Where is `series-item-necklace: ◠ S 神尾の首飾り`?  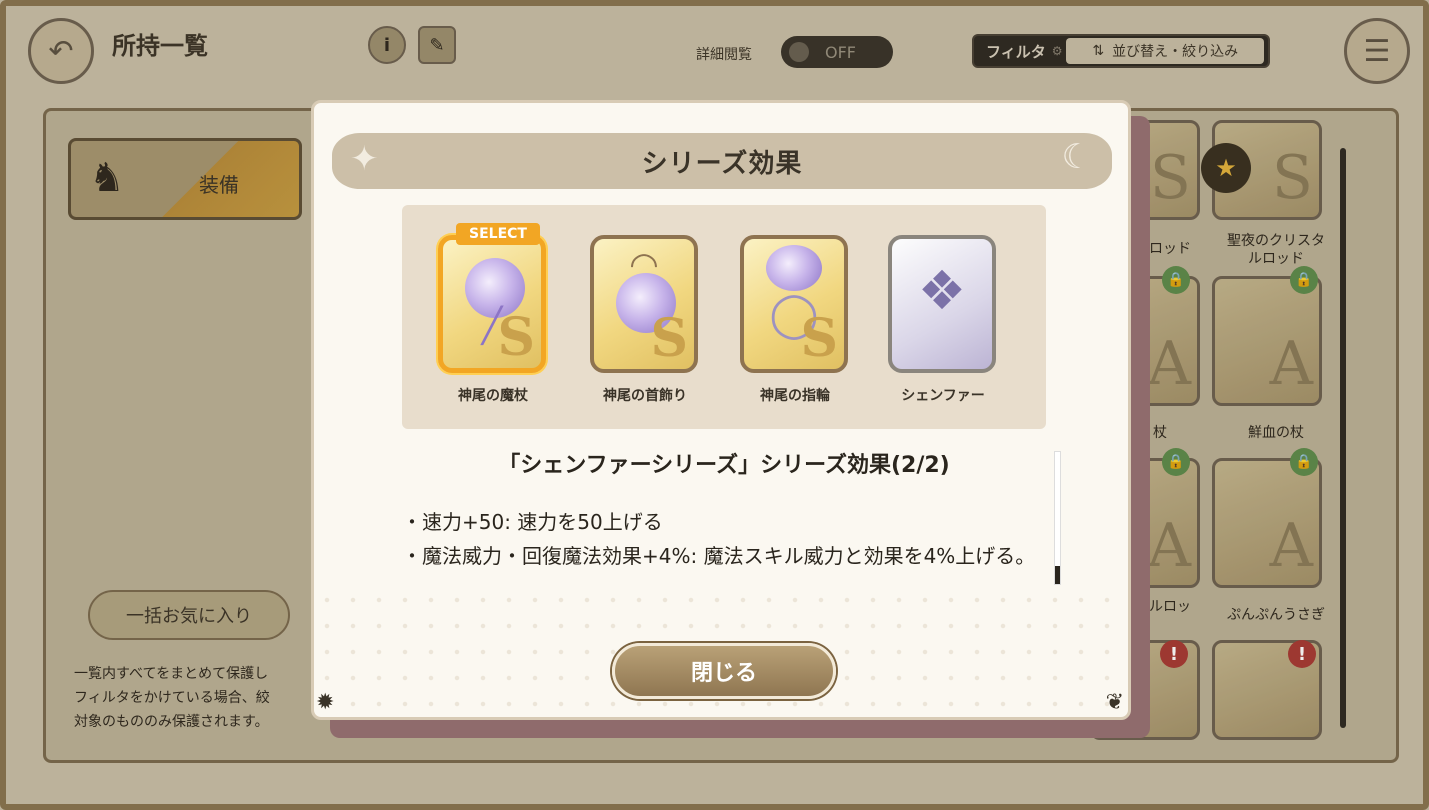 series-item-necklace: ◠ S 神尾の首飾り is located at coordinates (645, 319).